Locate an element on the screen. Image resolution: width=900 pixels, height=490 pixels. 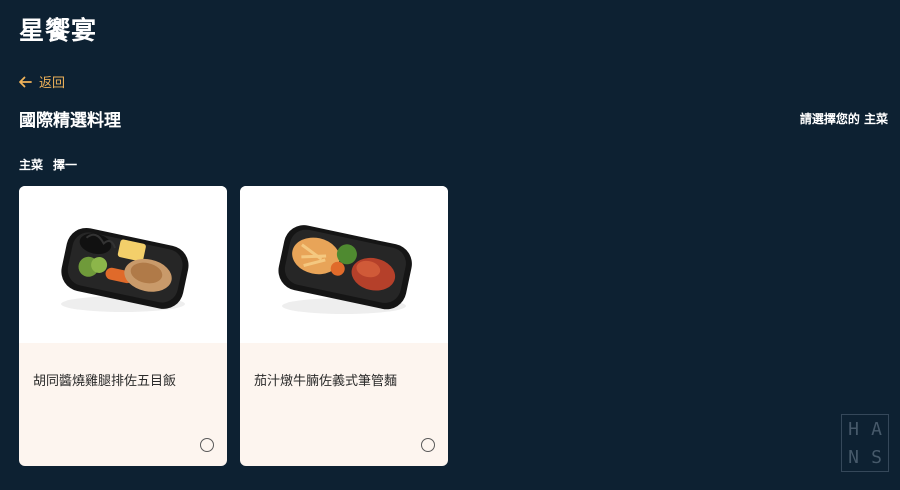
app-title: 星饗宴 is located at coordinates (58, 30).